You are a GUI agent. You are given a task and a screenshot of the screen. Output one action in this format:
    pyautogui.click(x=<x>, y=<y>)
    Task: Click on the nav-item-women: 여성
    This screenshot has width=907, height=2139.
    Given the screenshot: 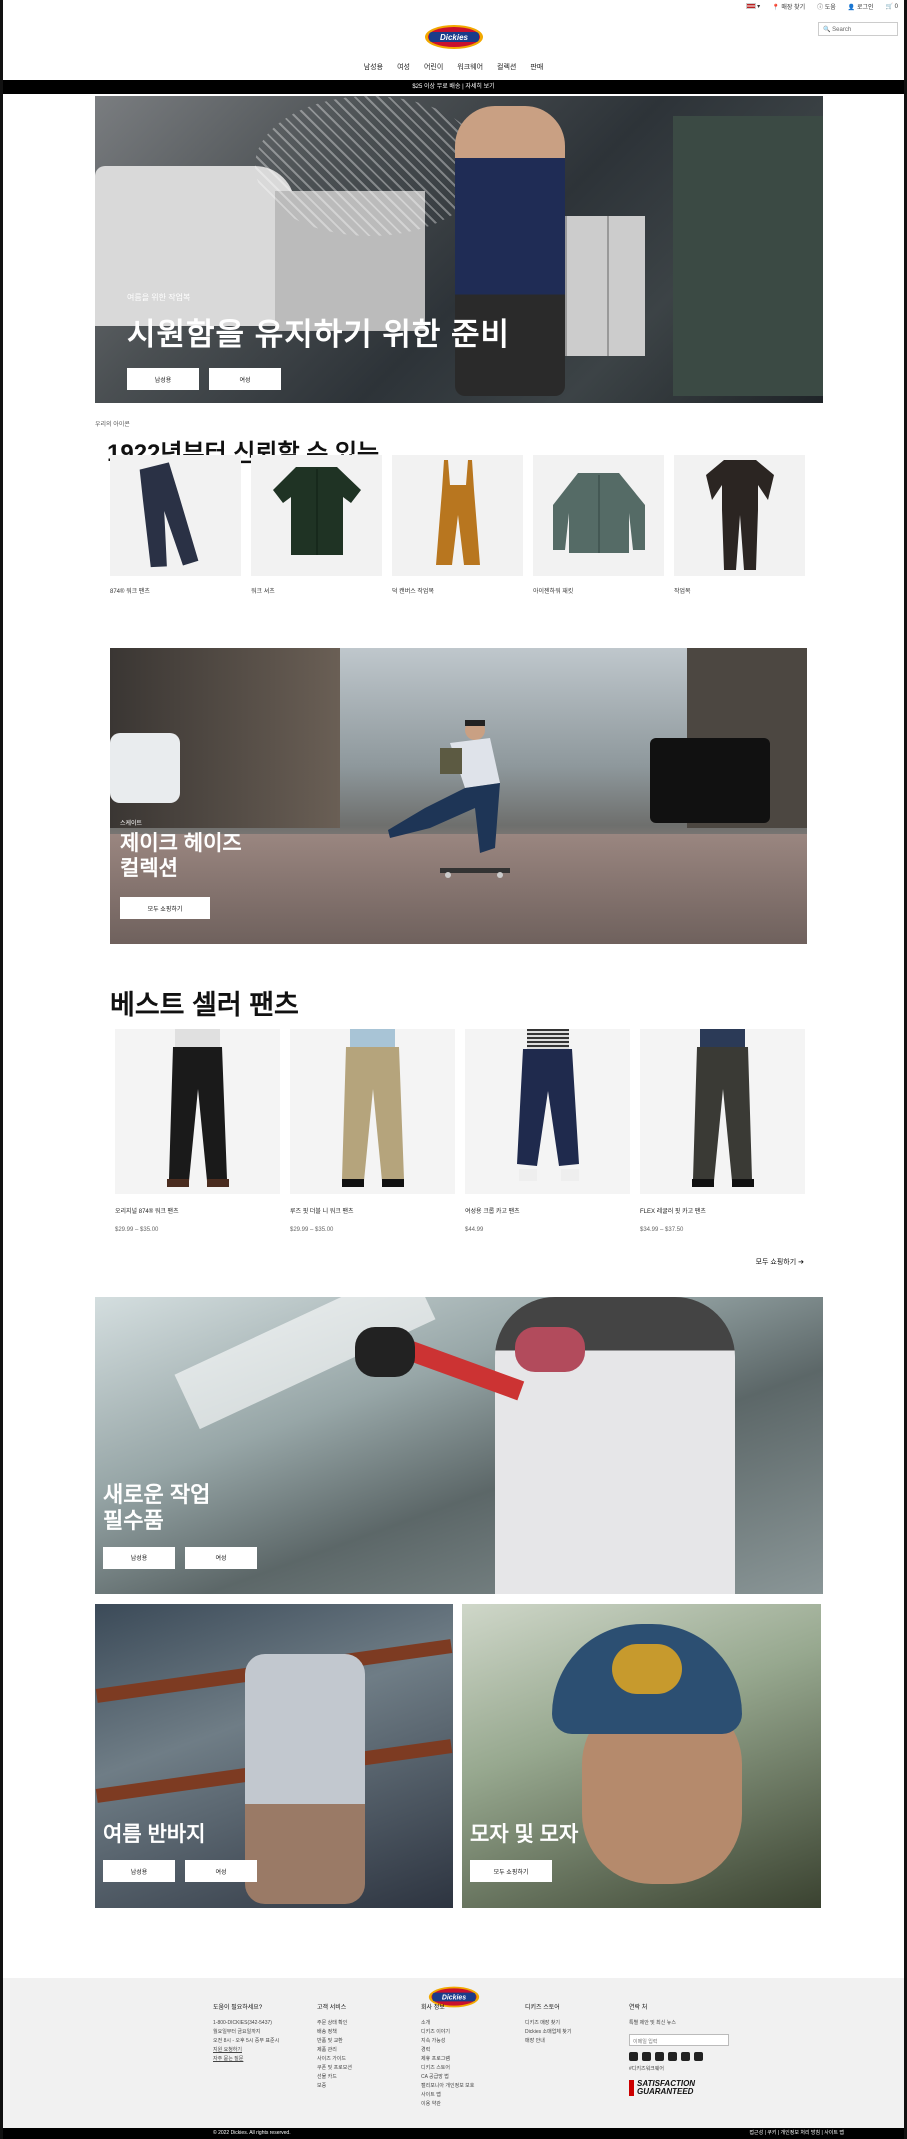 What is the action you would take?
    pyautogui.click(x=403, y=67)
    